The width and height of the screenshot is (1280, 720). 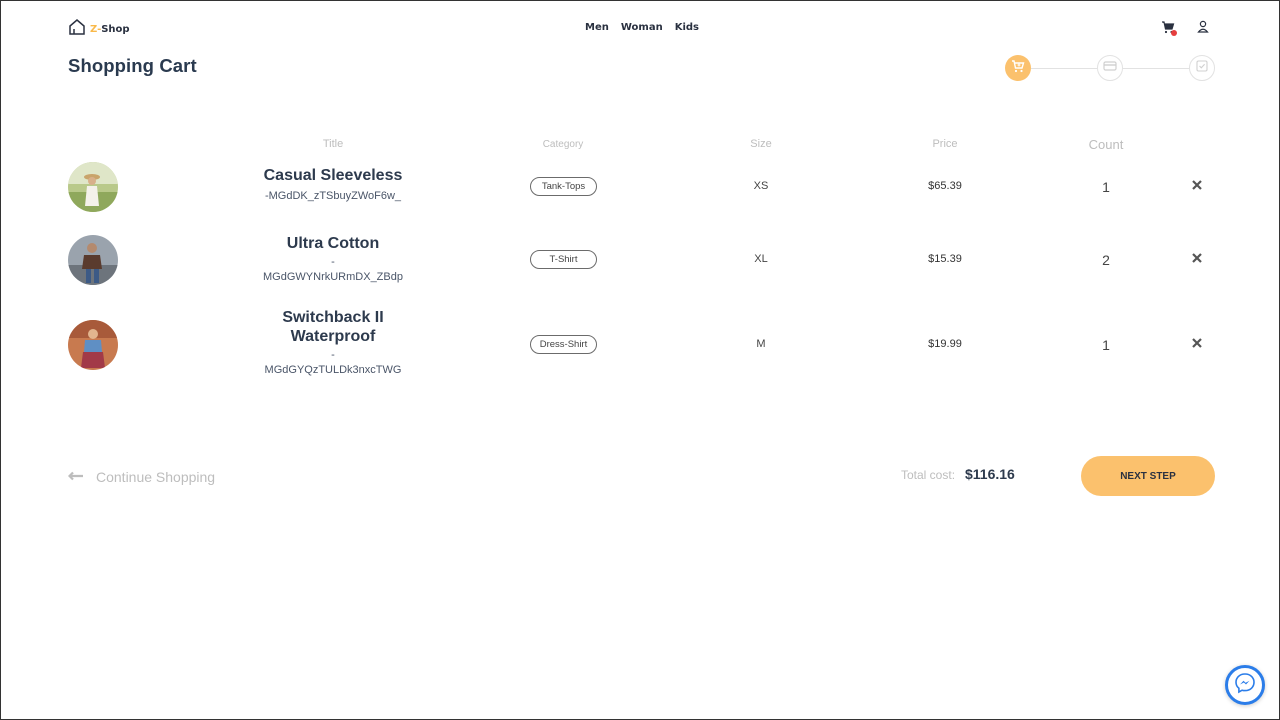 What do you see at coordinates (563, 344) in the screenshot?
I see `category-badge: Dress-Shirt` at bounding box center [563, 344].